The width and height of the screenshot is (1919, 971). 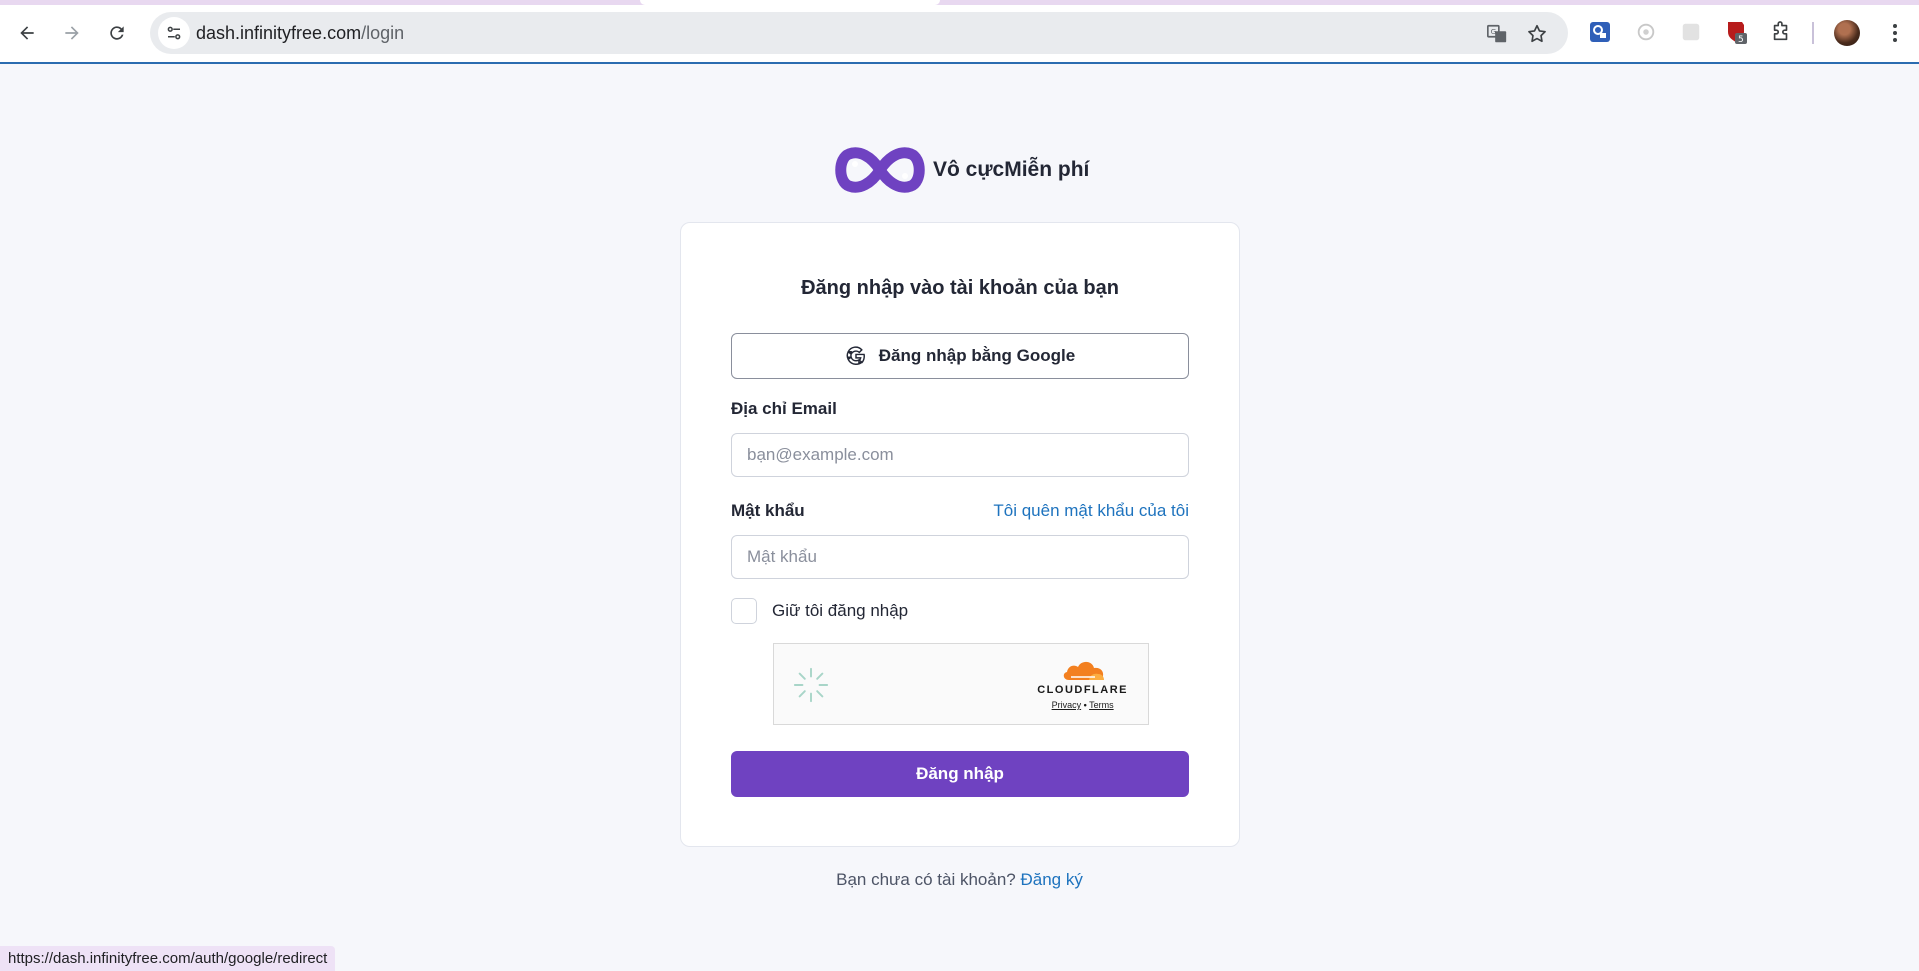 I want to click on google-icon, so click(x=855, y=355).